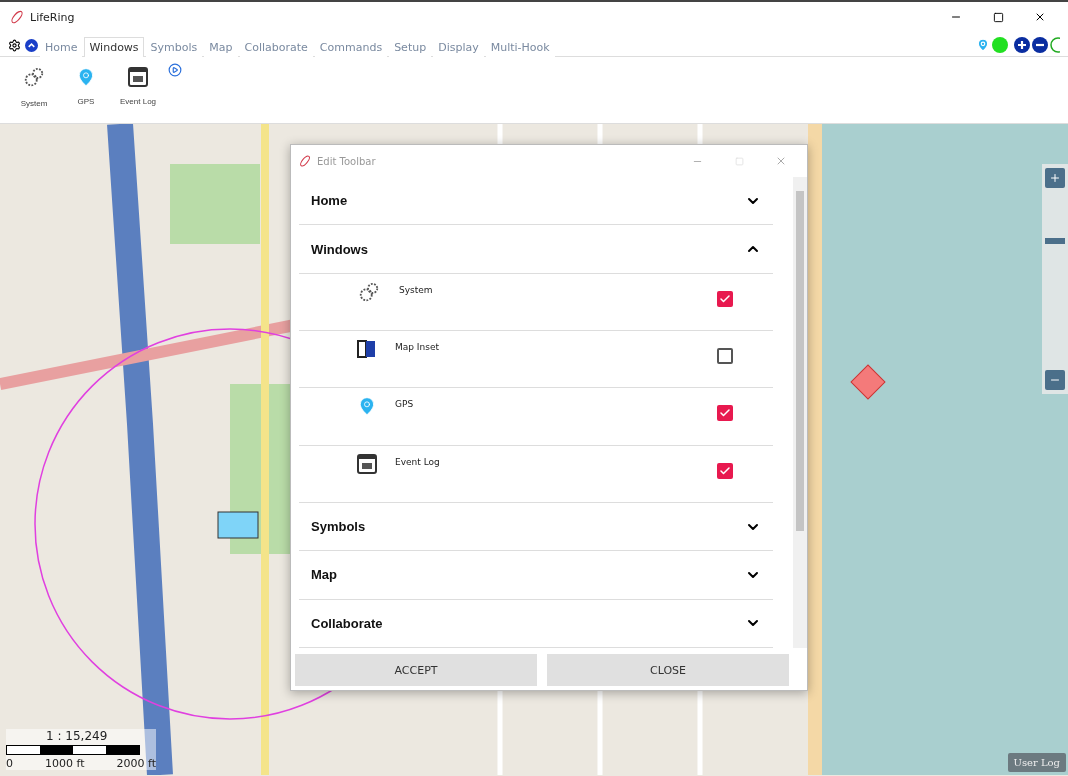  Describe the element at coordinates (417, 347) in the screenshot. I see `toolbar-item-label: Map Inset` at that location.